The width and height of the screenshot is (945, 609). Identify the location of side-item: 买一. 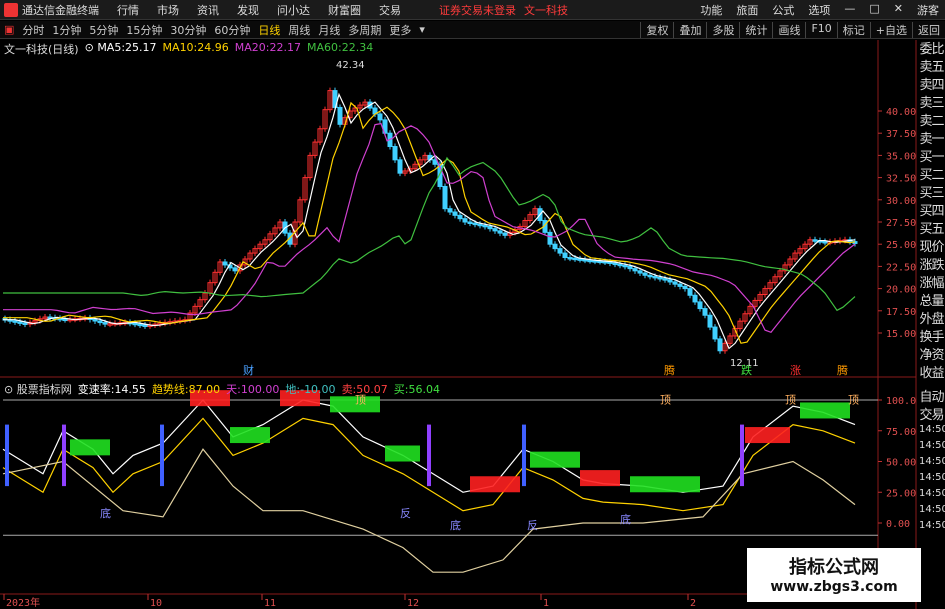
(931, 158).